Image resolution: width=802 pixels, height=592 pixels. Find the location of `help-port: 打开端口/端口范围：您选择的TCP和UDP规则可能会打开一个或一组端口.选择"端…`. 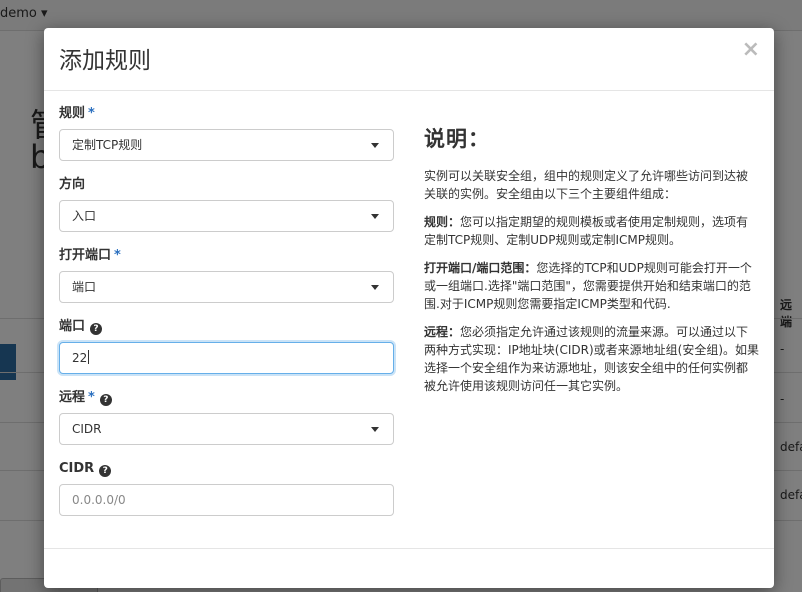

help-port: 打开端口/端口范围：您选择的TCP和UDP规则可能会打开一个或一组端口.选择"端… is located at coordinates (588, 286).